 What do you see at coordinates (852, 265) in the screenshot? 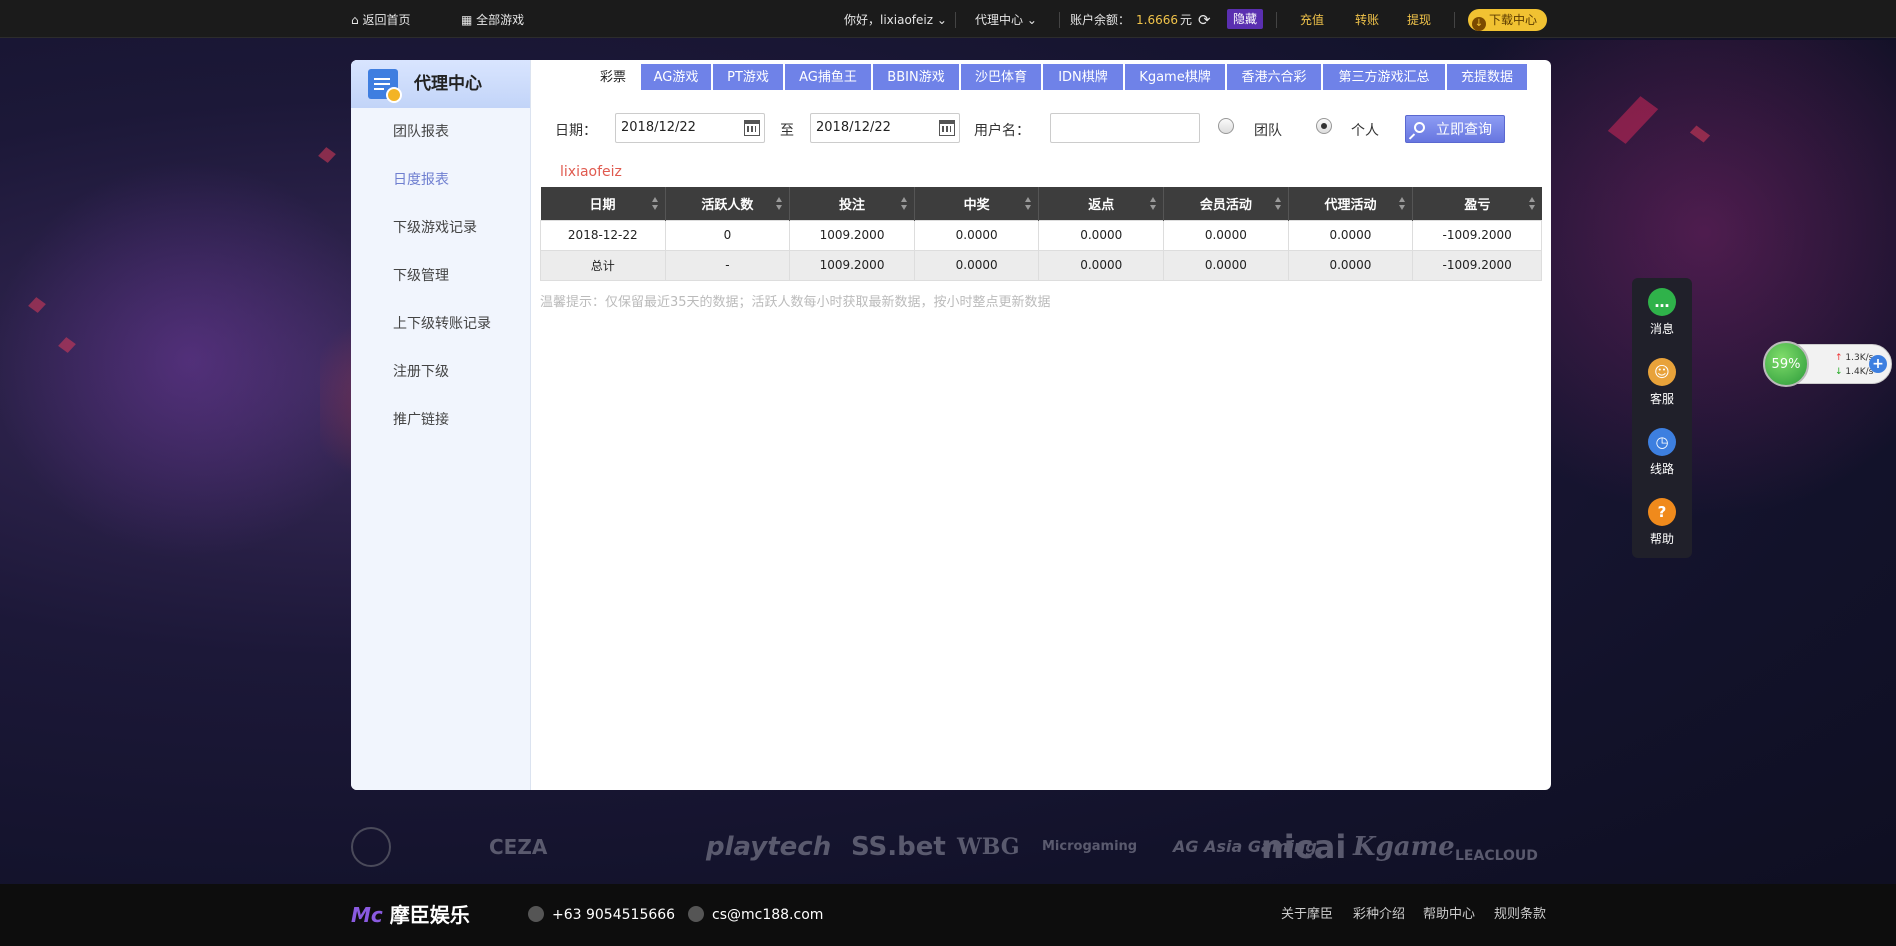
I see `table-cell: 1009.2000` at bounding box center [852, 265].